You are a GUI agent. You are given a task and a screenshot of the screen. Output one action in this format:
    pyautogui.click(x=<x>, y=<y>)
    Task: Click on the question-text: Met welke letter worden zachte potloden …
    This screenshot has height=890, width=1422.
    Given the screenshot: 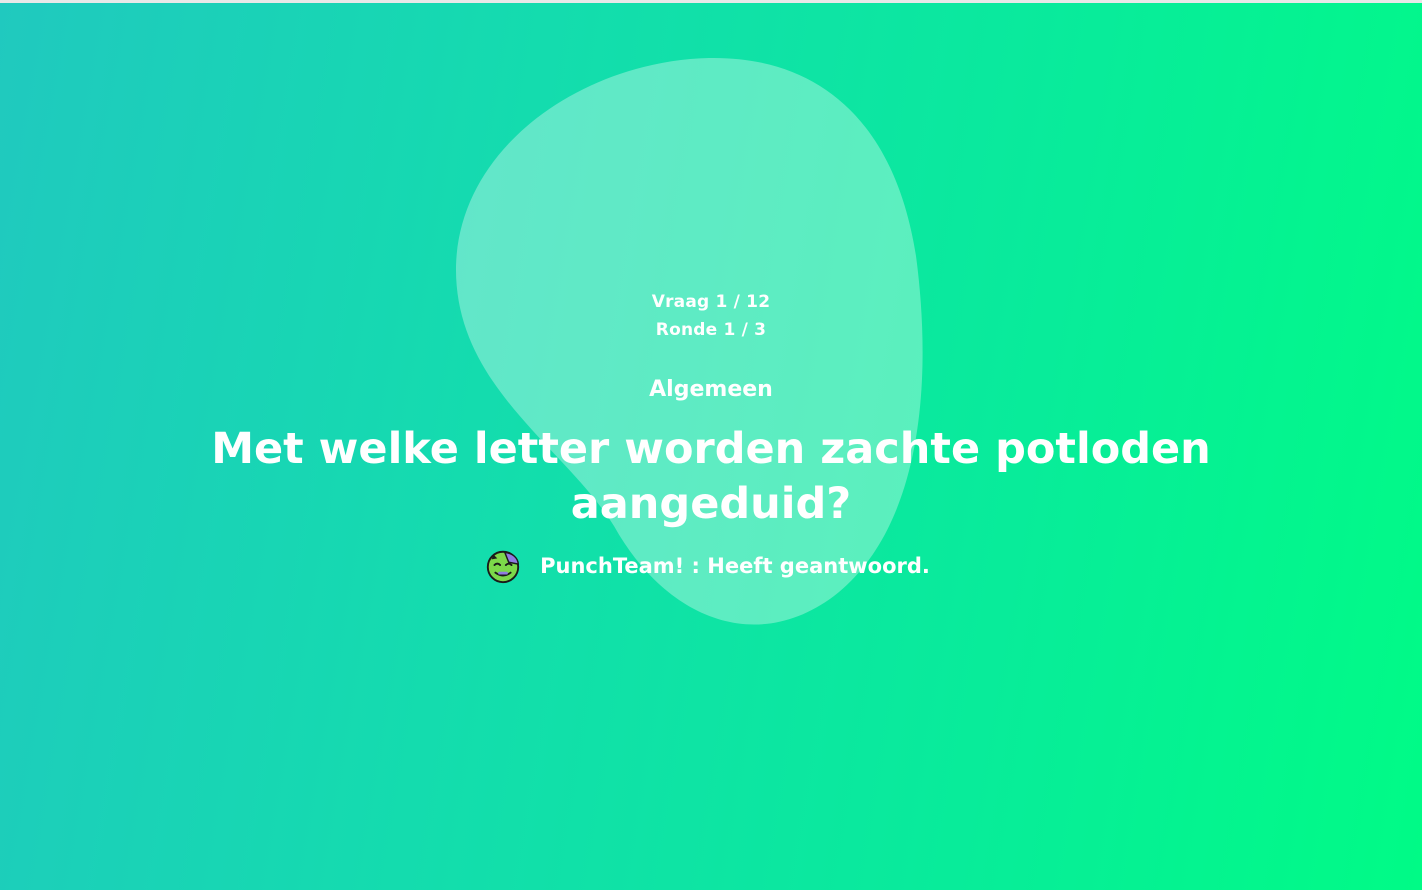 What is the action you would take?
    pyautogui.click(x=711, y=476)
    